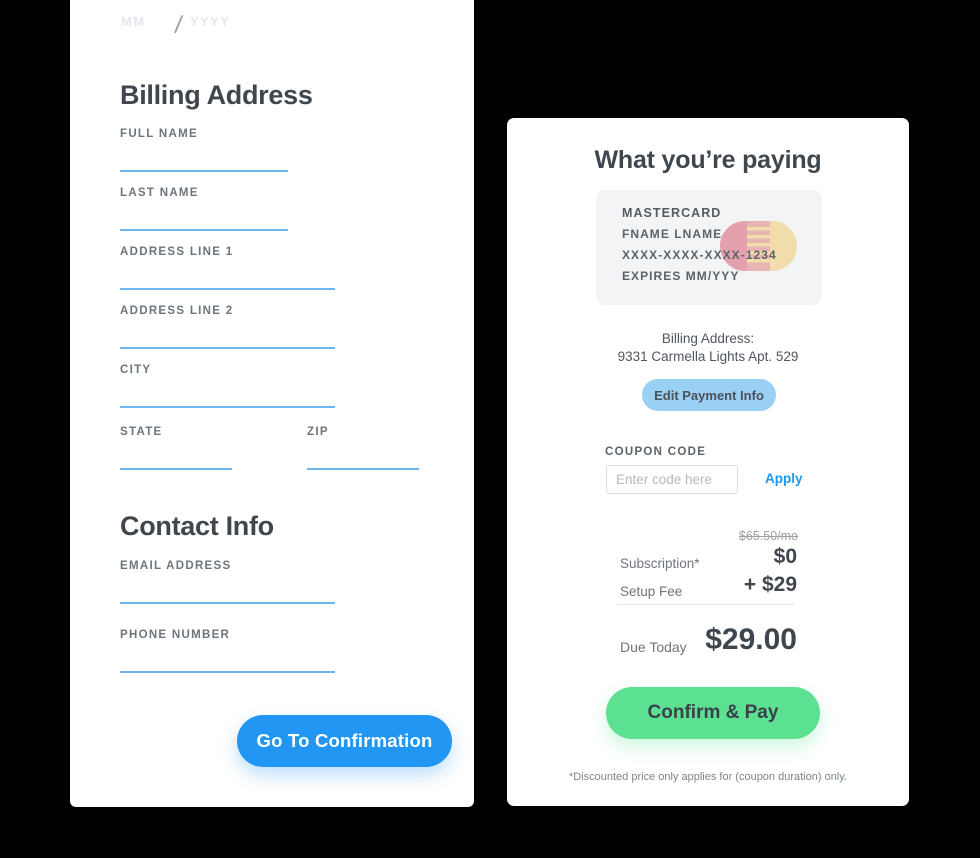 The height and width of the screenshot is (858, 980). I want to click on mastercard-icon, so click(758, 246).